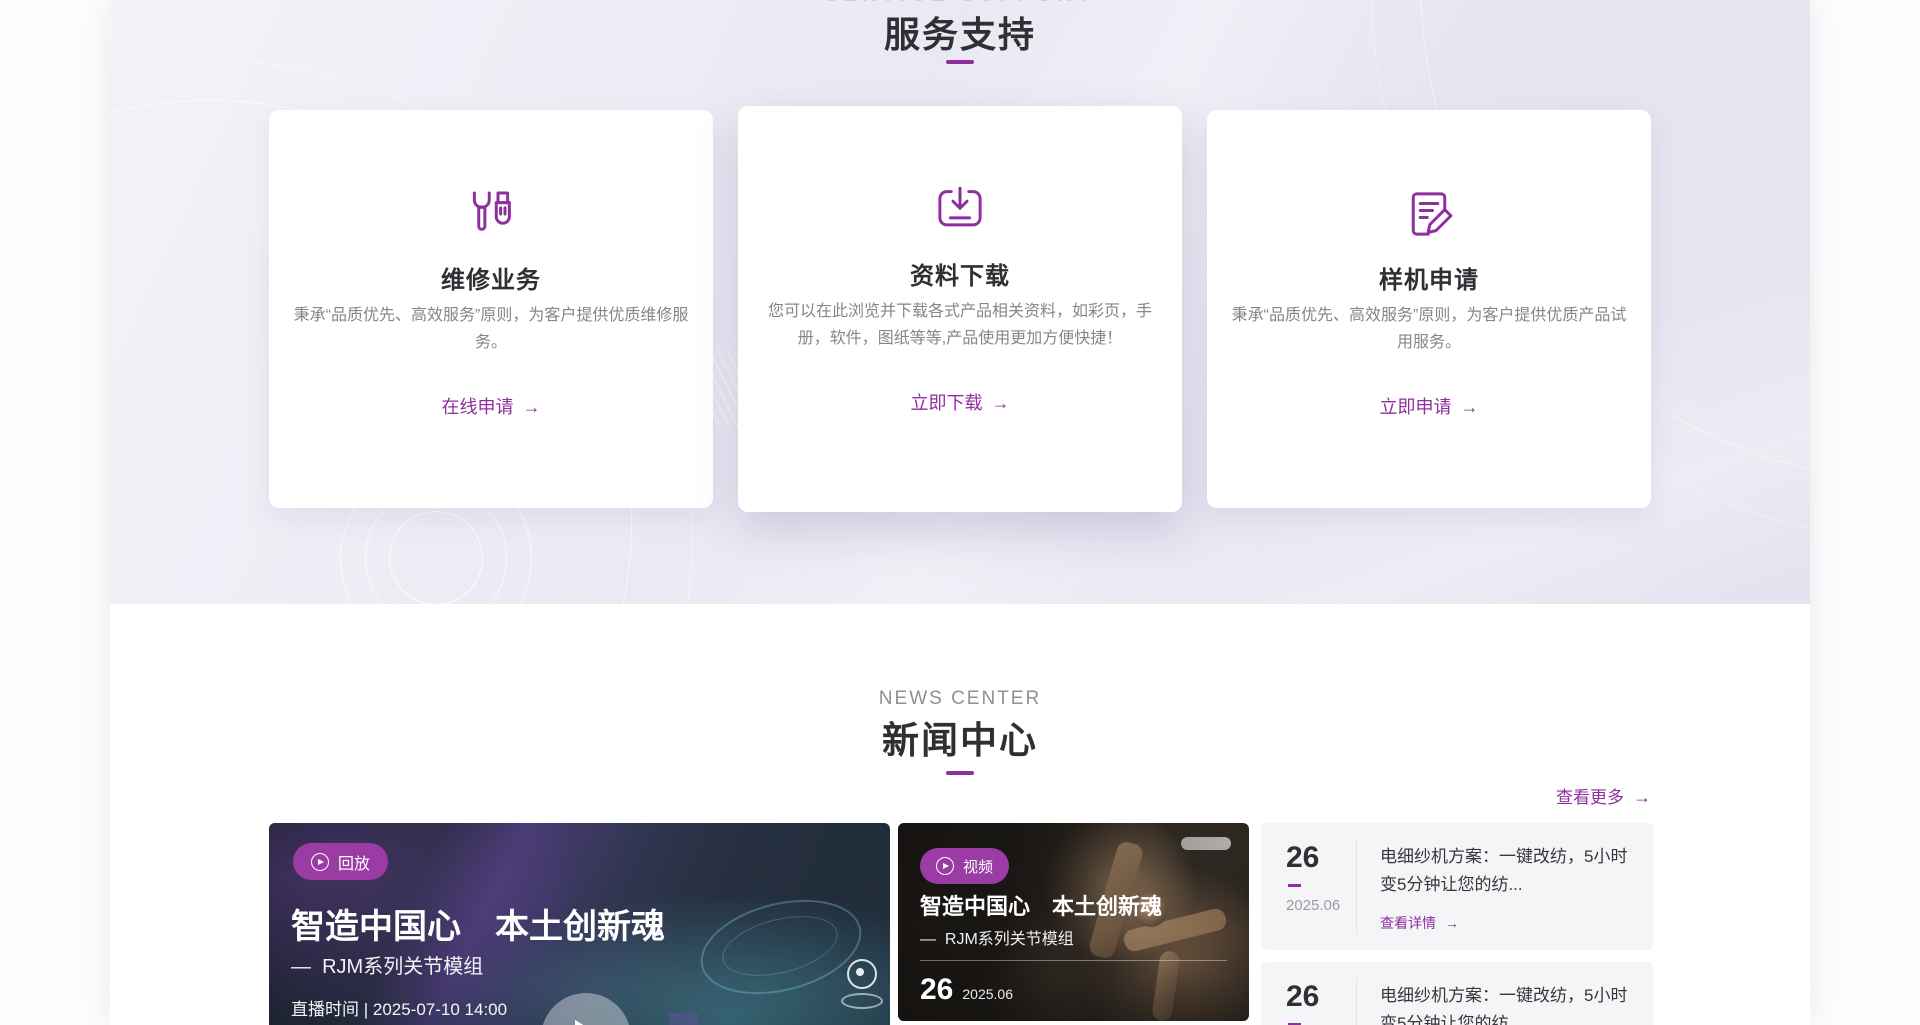  I want to click on video-title: 智造中国心 本土创新魂, so click(1041, 906).